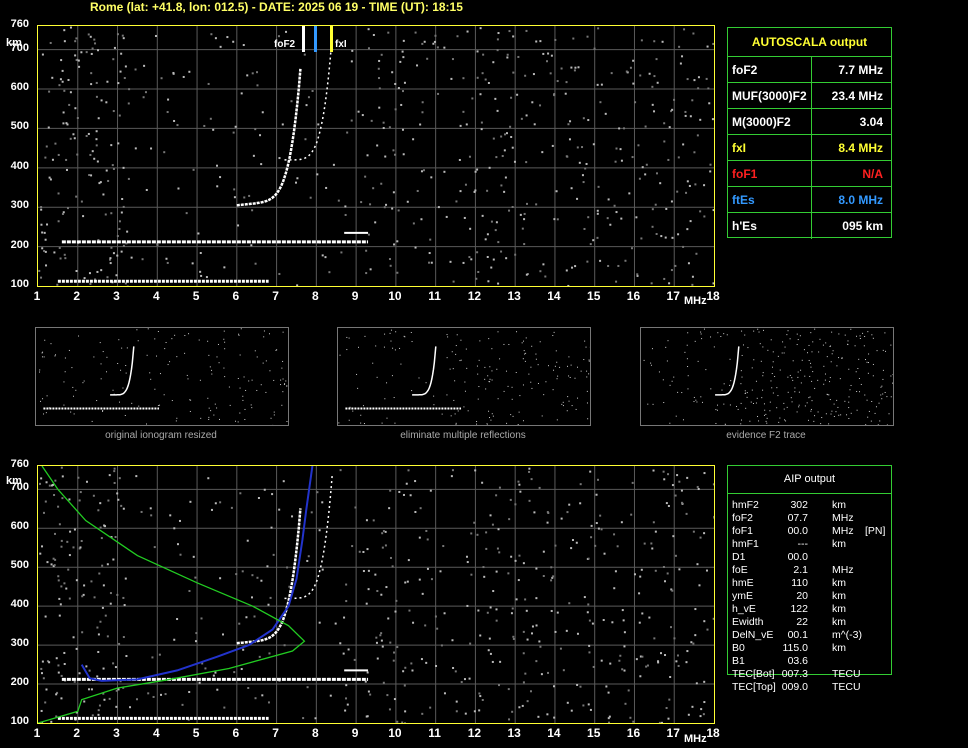  Describe the element at coordinates (673, 733) in the screenshot. I see `bottom-x-tick: 17` at that location.